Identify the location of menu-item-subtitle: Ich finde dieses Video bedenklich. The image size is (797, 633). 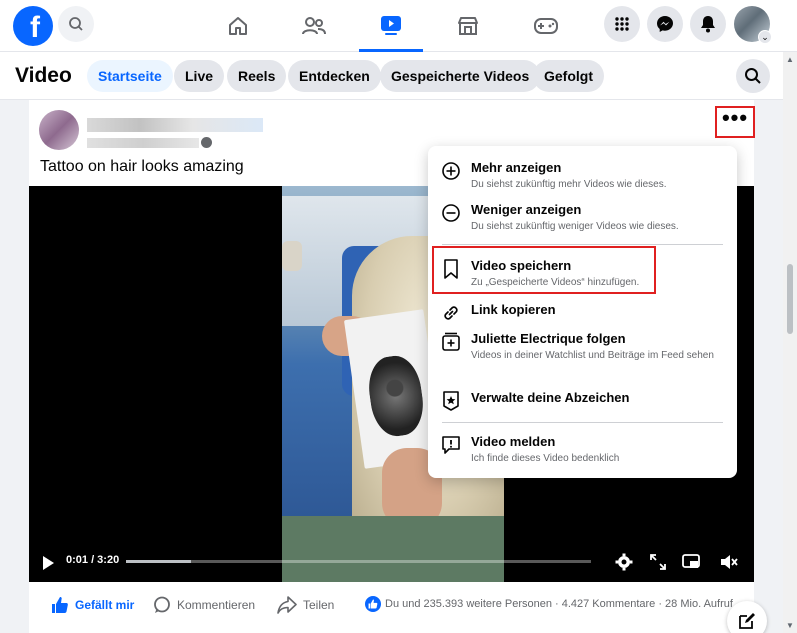
(545, 458).